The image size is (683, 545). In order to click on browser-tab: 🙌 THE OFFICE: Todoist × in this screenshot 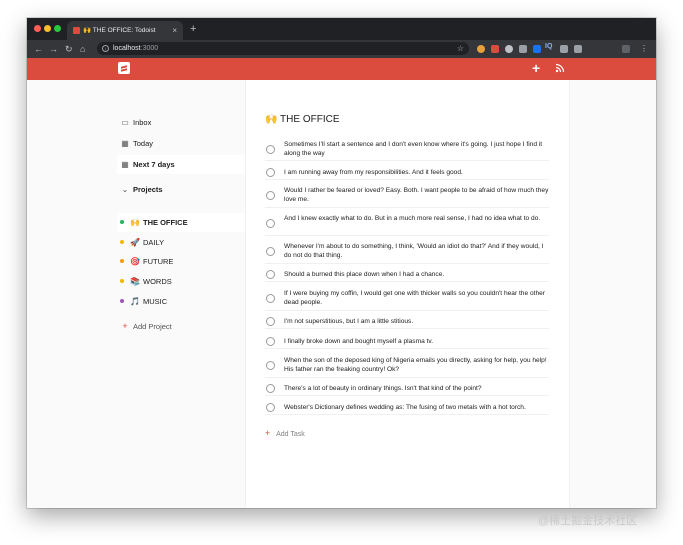, I will do `click(125, 30)`.